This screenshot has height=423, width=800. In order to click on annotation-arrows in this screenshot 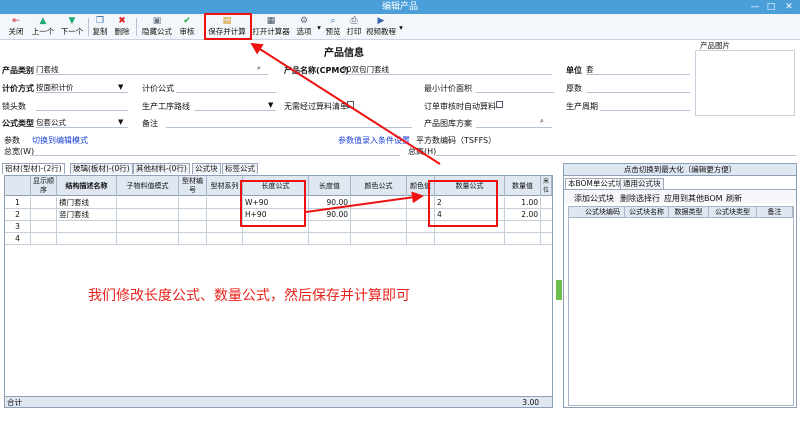, I will do `click(345, 127)`.